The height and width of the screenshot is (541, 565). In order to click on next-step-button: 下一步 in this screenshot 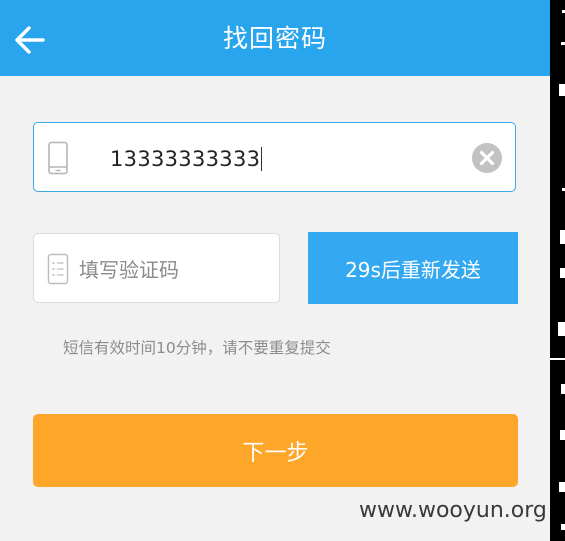, I will do `click(275, 450)`.